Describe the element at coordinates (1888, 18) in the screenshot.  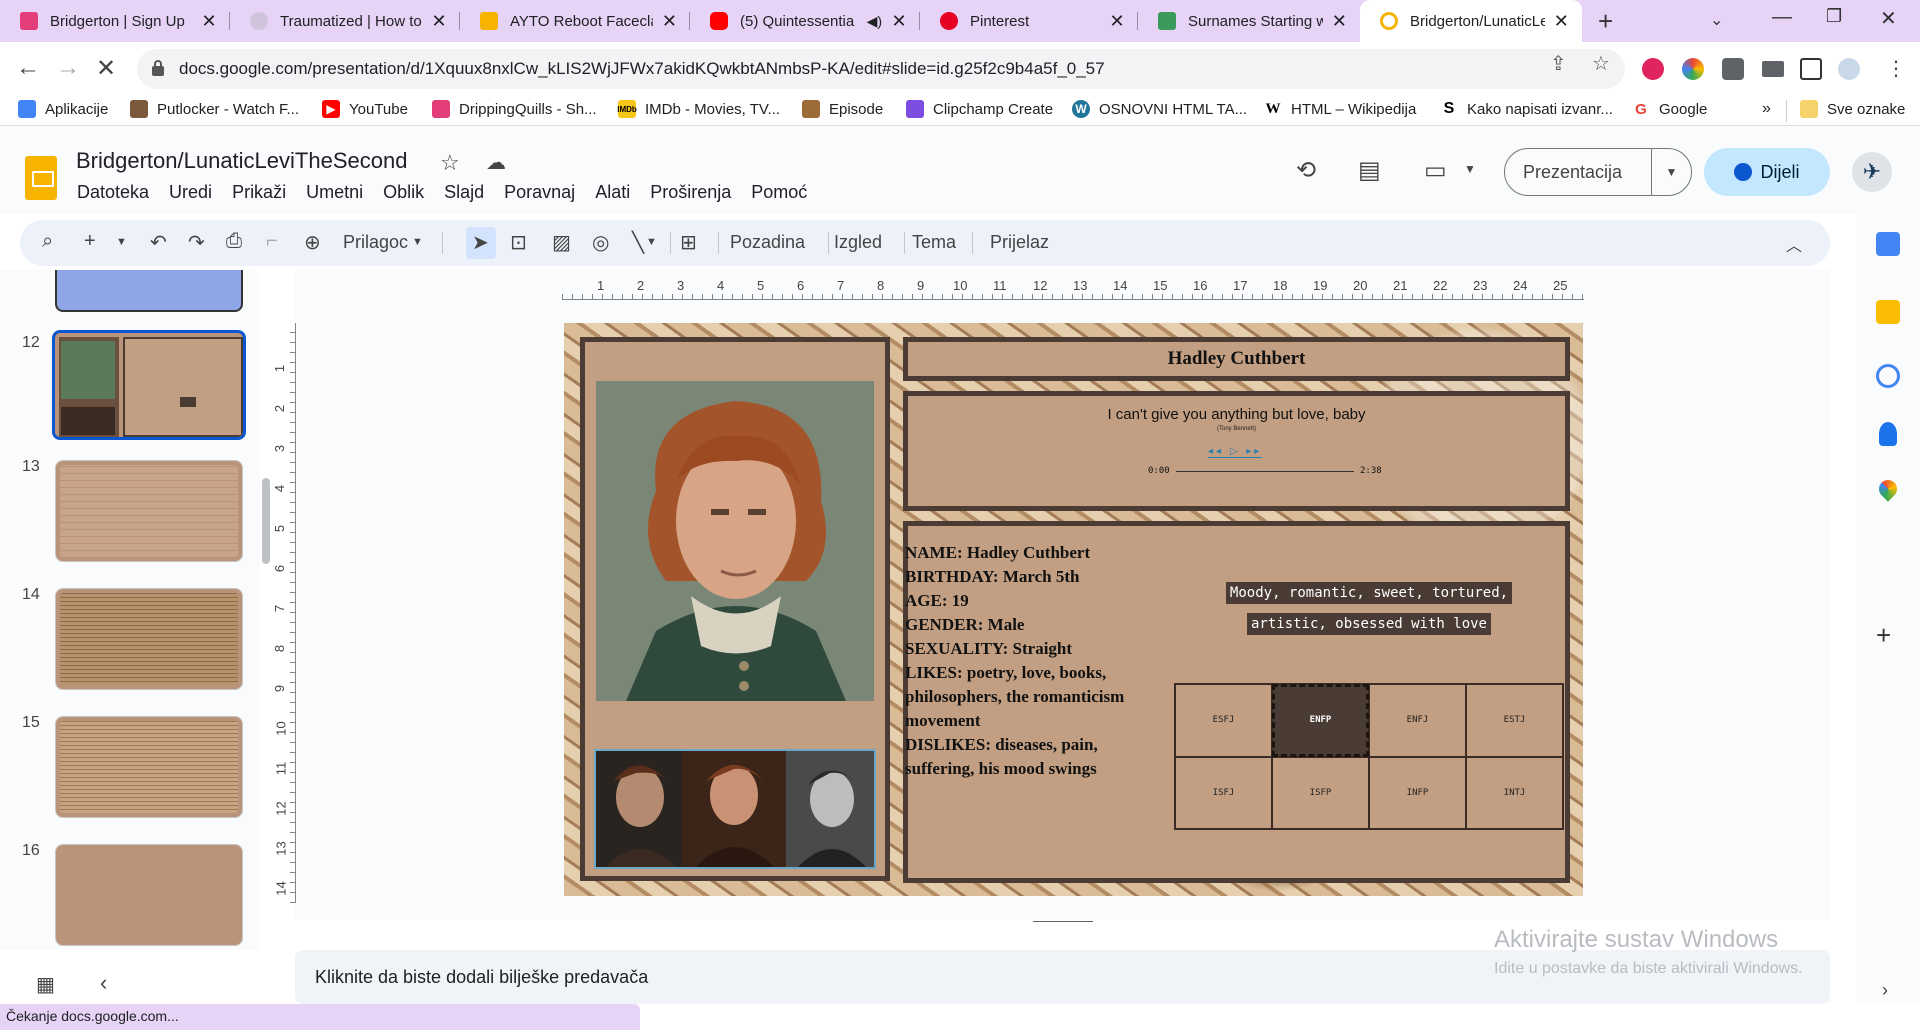
I see `close-window-icon: ✕` at that location.